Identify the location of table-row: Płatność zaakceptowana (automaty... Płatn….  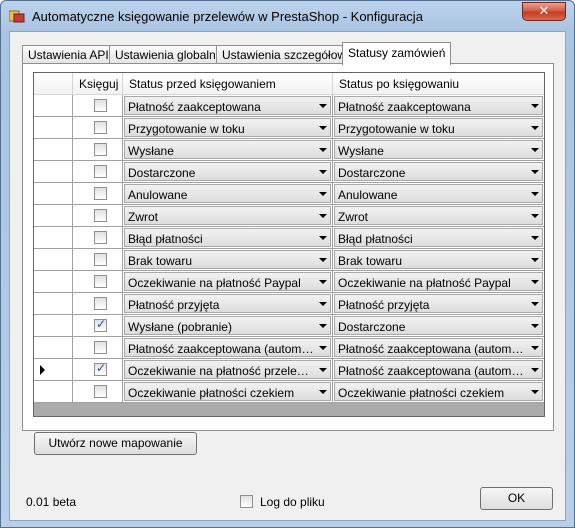
(289, 348).